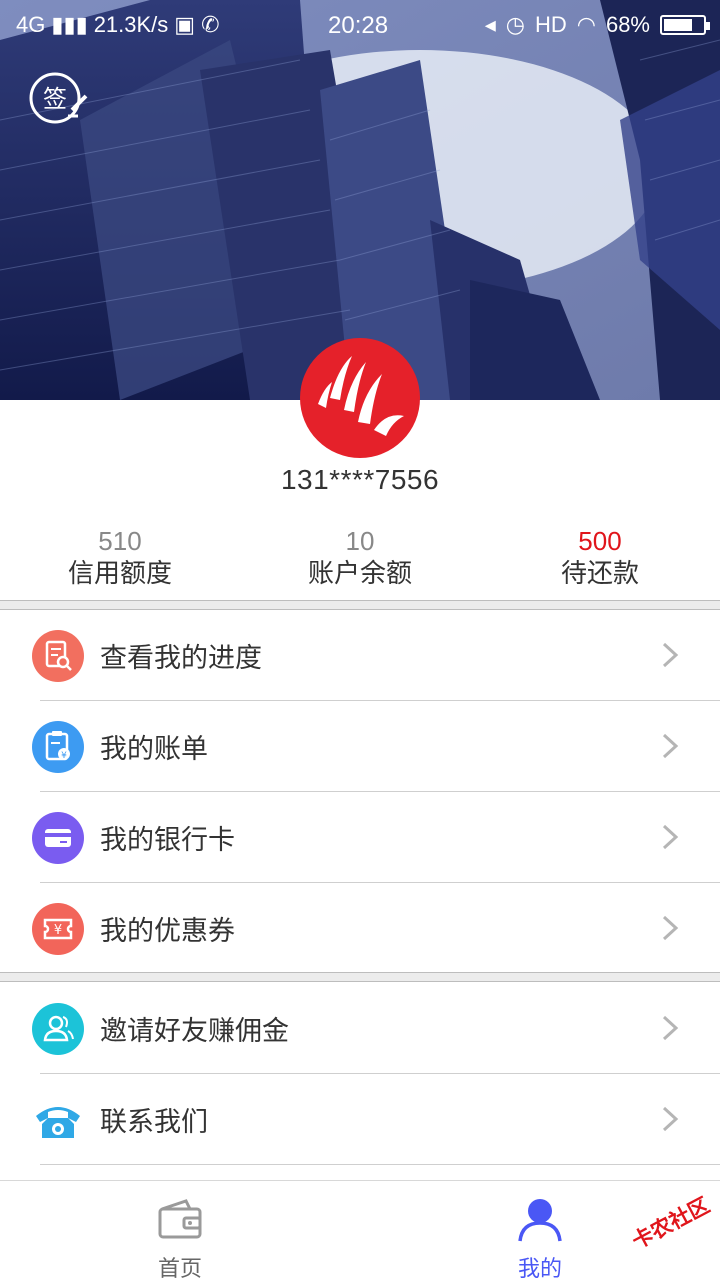  I want to click on stat-value: 10, so click(360, 541).